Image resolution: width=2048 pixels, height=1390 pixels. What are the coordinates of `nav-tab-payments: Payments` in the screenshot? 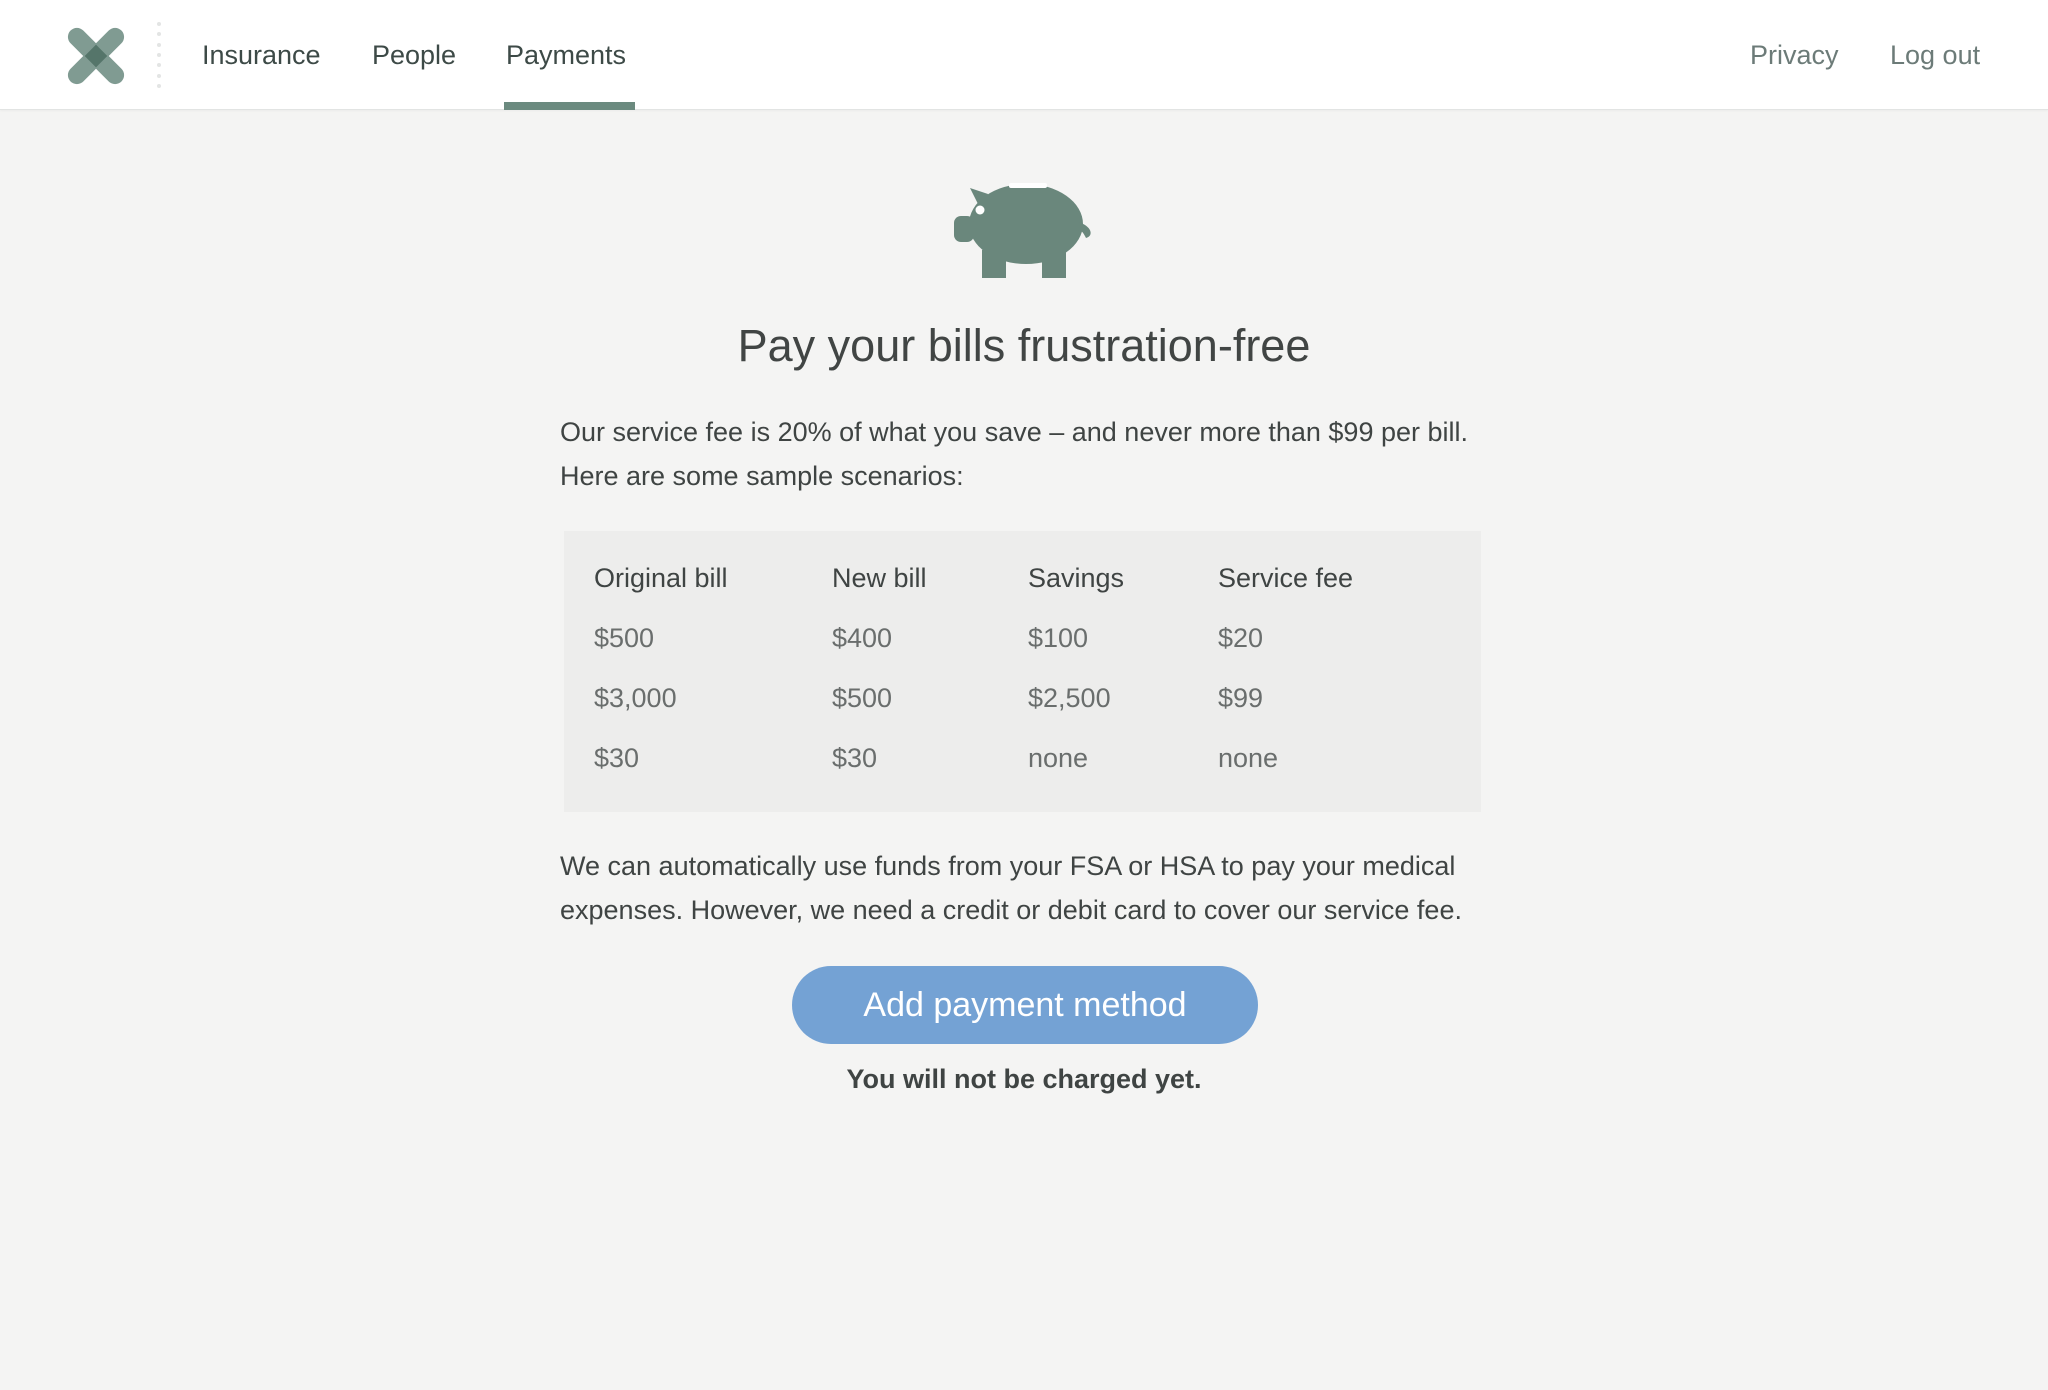 It's located at (566, 55).